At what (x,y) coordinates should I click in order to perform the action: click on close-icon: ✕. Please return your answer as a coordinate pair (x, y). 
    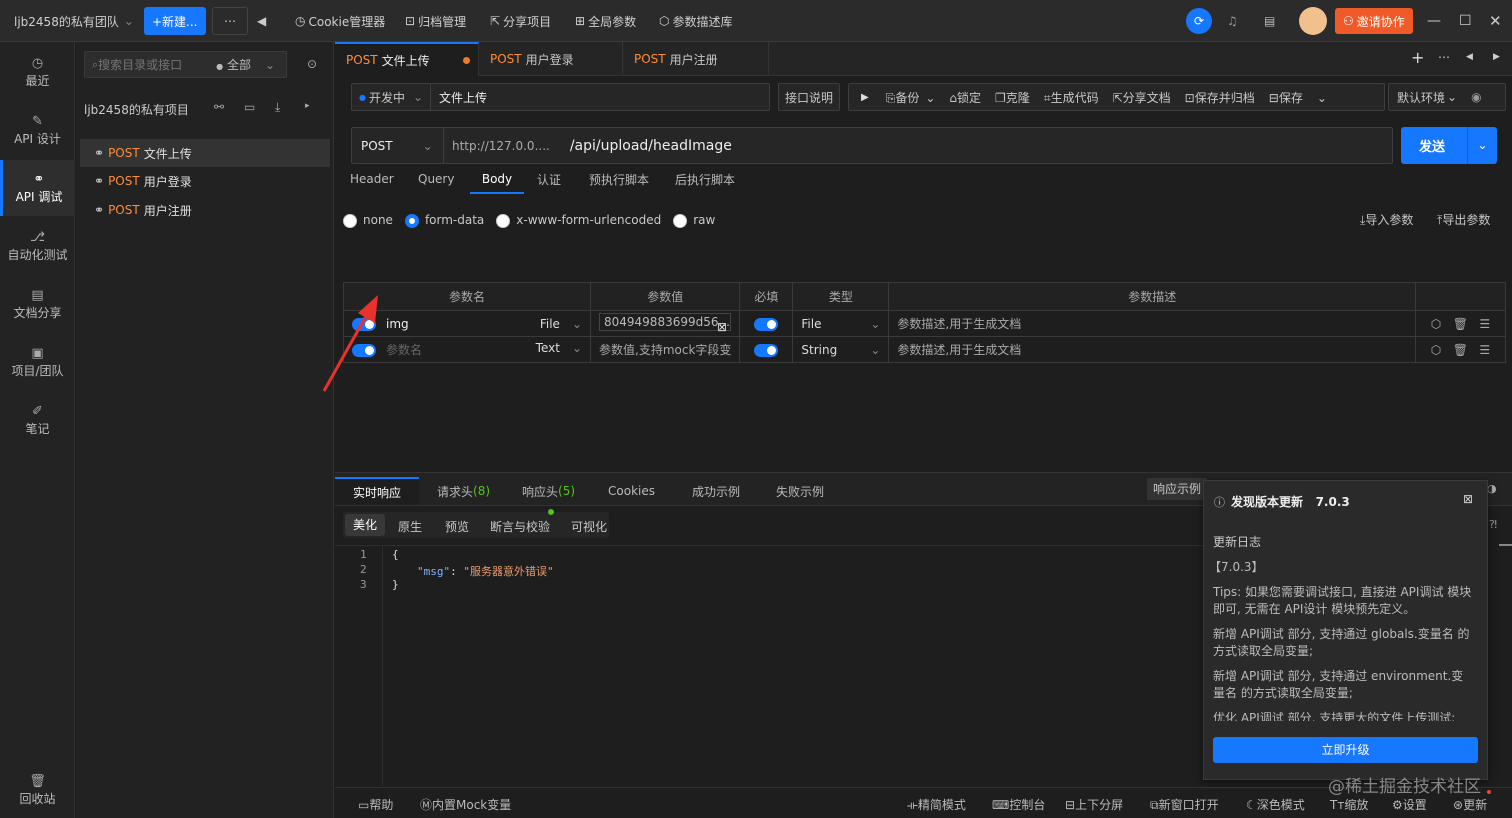
    Looking at the image, I should click on (1495, 21).